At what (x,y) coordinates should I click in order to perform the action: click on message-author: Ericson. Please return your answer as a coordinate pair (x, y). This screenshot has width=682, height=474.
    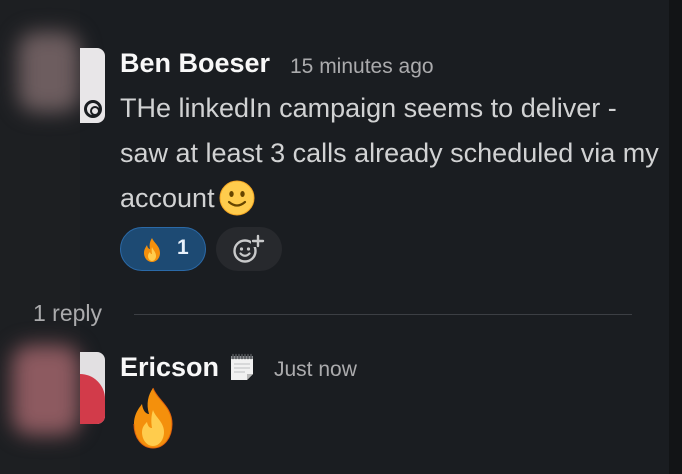
    Looking at the image, I should click on (169, 367).